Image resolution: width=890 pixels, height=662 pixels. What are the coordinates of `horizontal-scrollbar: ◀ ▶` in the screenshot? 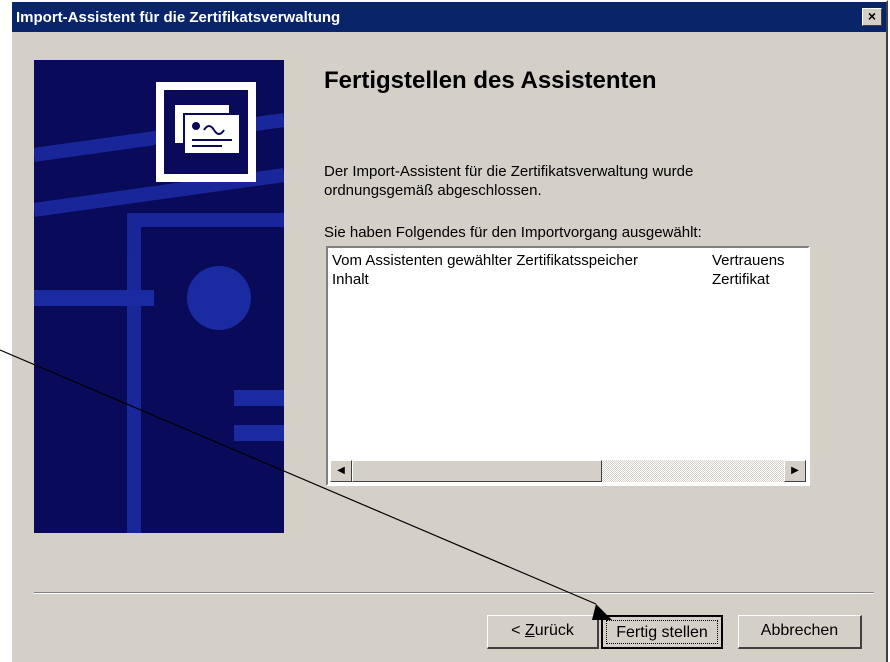 It's located at (568, 471).